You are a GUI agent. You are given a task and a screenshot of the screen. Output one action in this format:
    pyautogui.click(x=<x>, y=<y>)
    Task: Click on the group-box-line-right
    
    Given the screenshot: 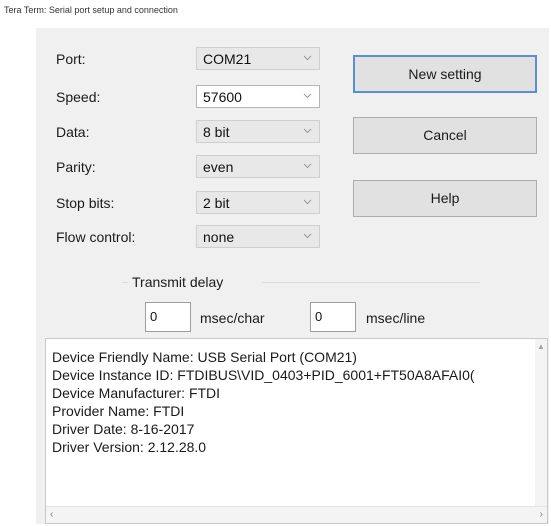 What is the action you would take?
    pyautogui.click(x=371, y=282)
    